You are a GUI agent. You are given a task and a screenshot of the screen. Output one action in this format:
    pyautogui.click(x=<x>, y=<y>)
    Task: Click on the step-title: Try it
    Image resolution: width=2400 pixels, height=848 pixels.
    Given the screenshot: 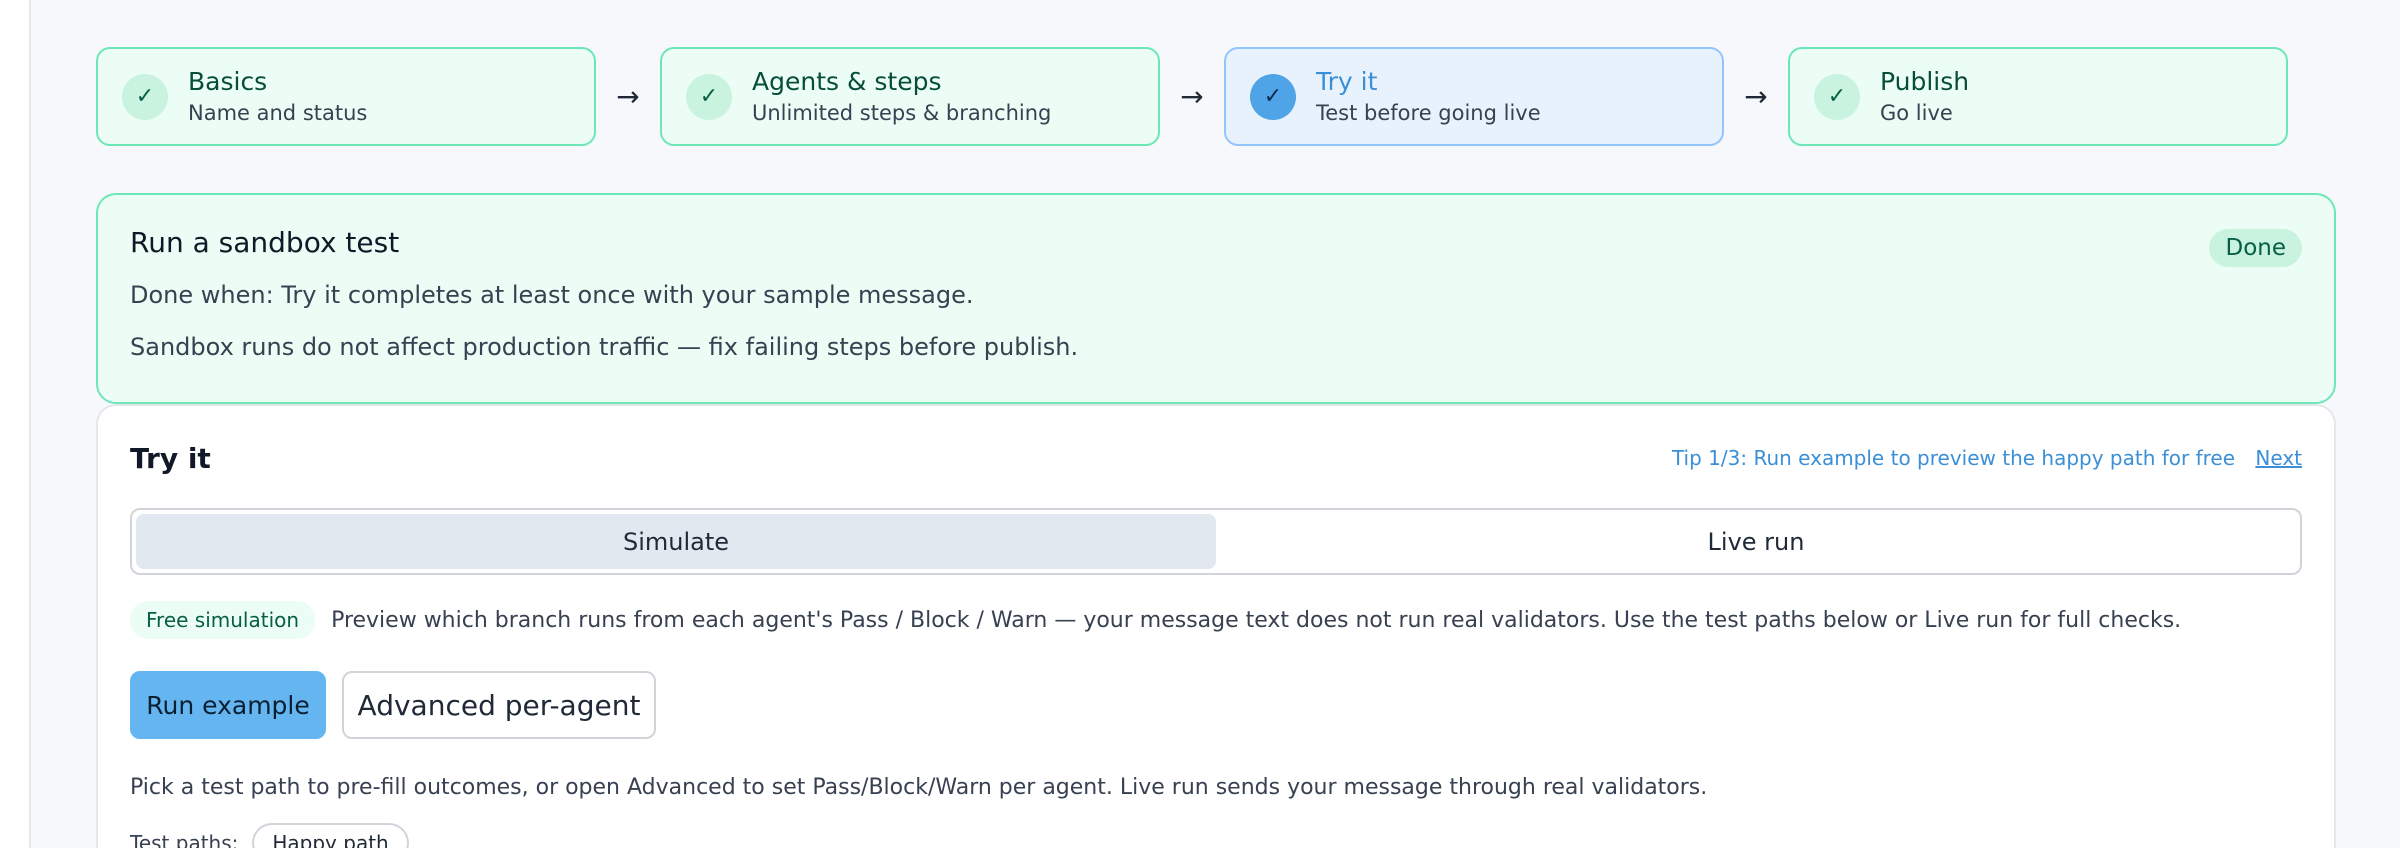 What is the action you would take?
    pyautogui.click(x=1347, y=81)
    